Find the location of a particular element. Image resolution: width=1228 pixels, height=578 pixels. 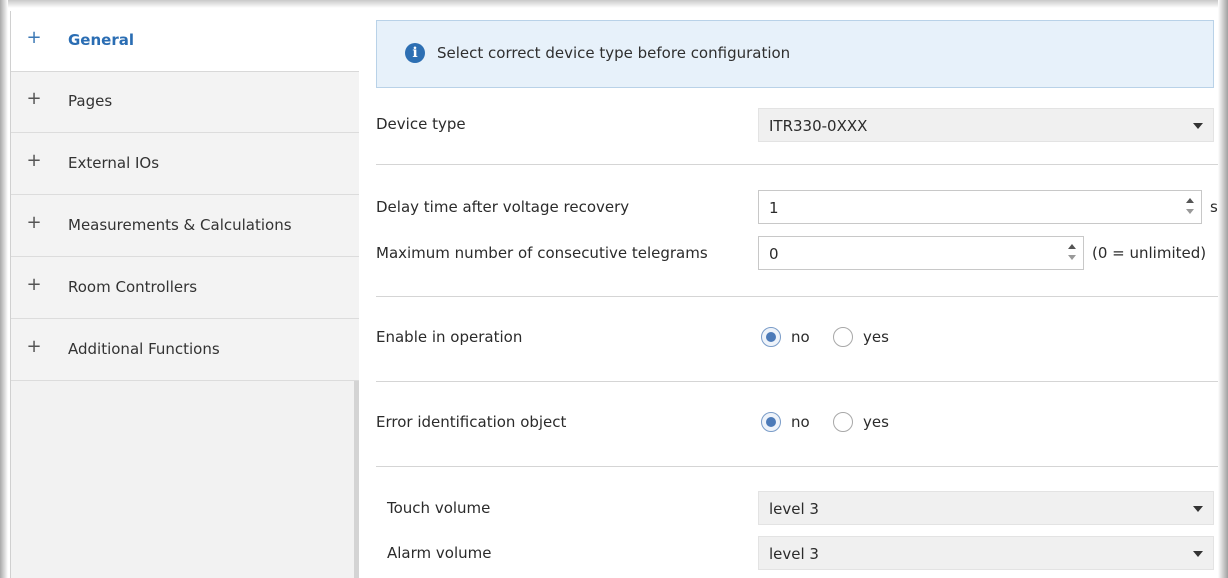

window-shadow-left is located at coordinates (4, 289).